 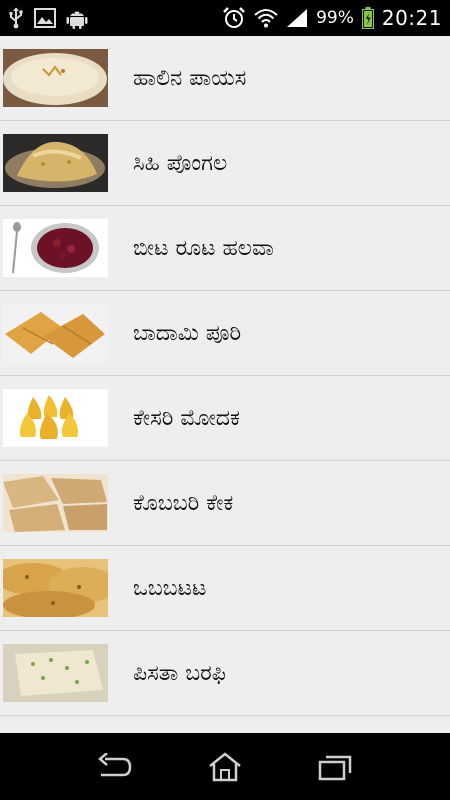 What do you see at coordinates (55, 163) in the screenshot?
I see `pongal-thumbnail` at bounding box center [55, 163].